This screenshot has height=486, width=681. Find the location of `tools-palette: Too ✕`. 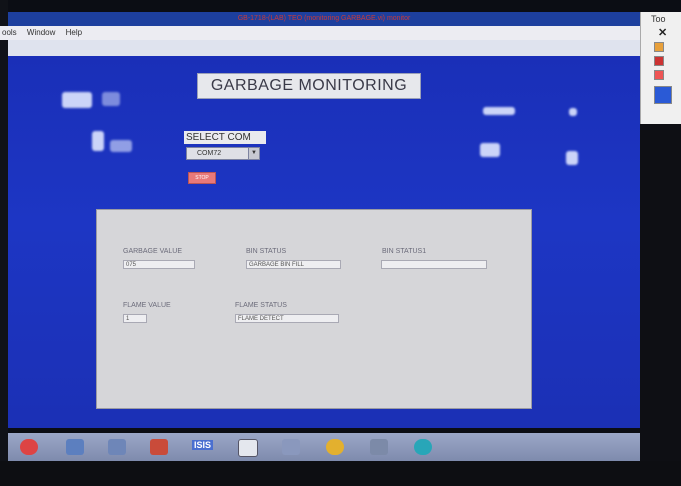

tools-palette: Too ✕ is located at coordinates (660, 68).